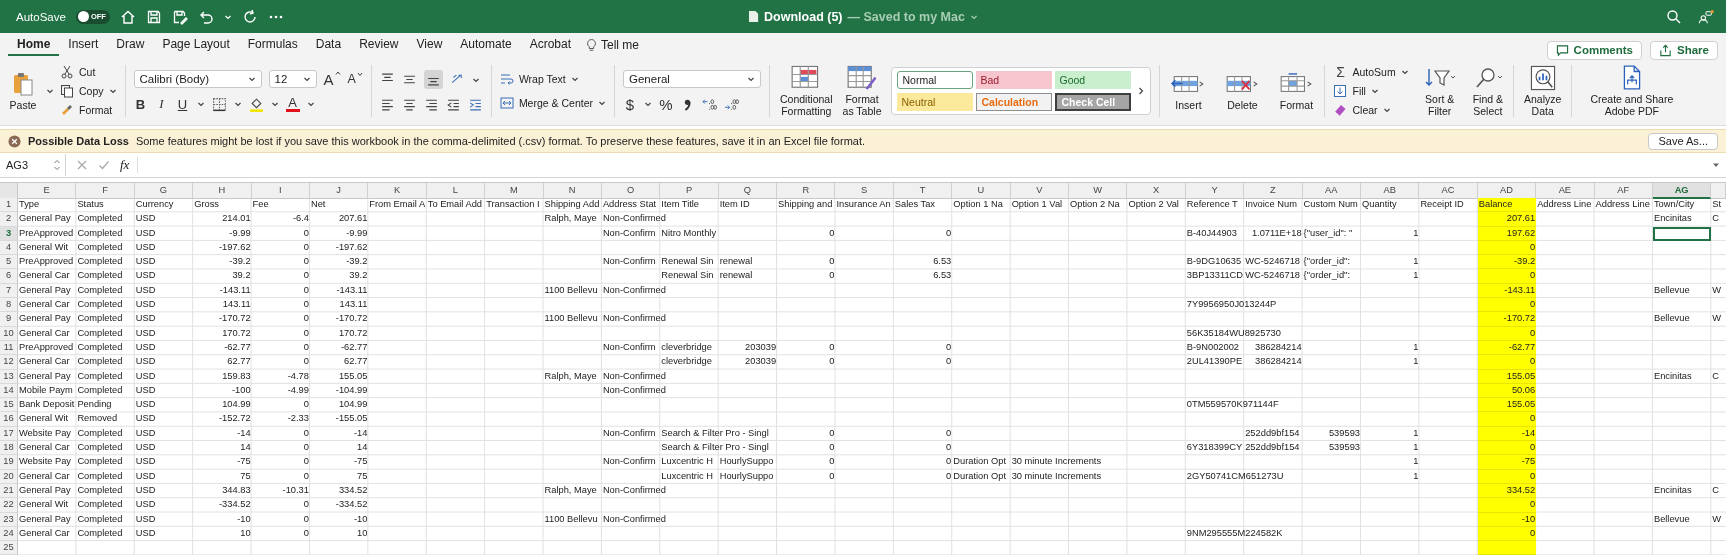 The height and width of the screenshot is (560, 1726). What do you see at coordinates (1273, 191) in the screenshot?
I see `column-header: Z` at bounding box center [1273, 191].